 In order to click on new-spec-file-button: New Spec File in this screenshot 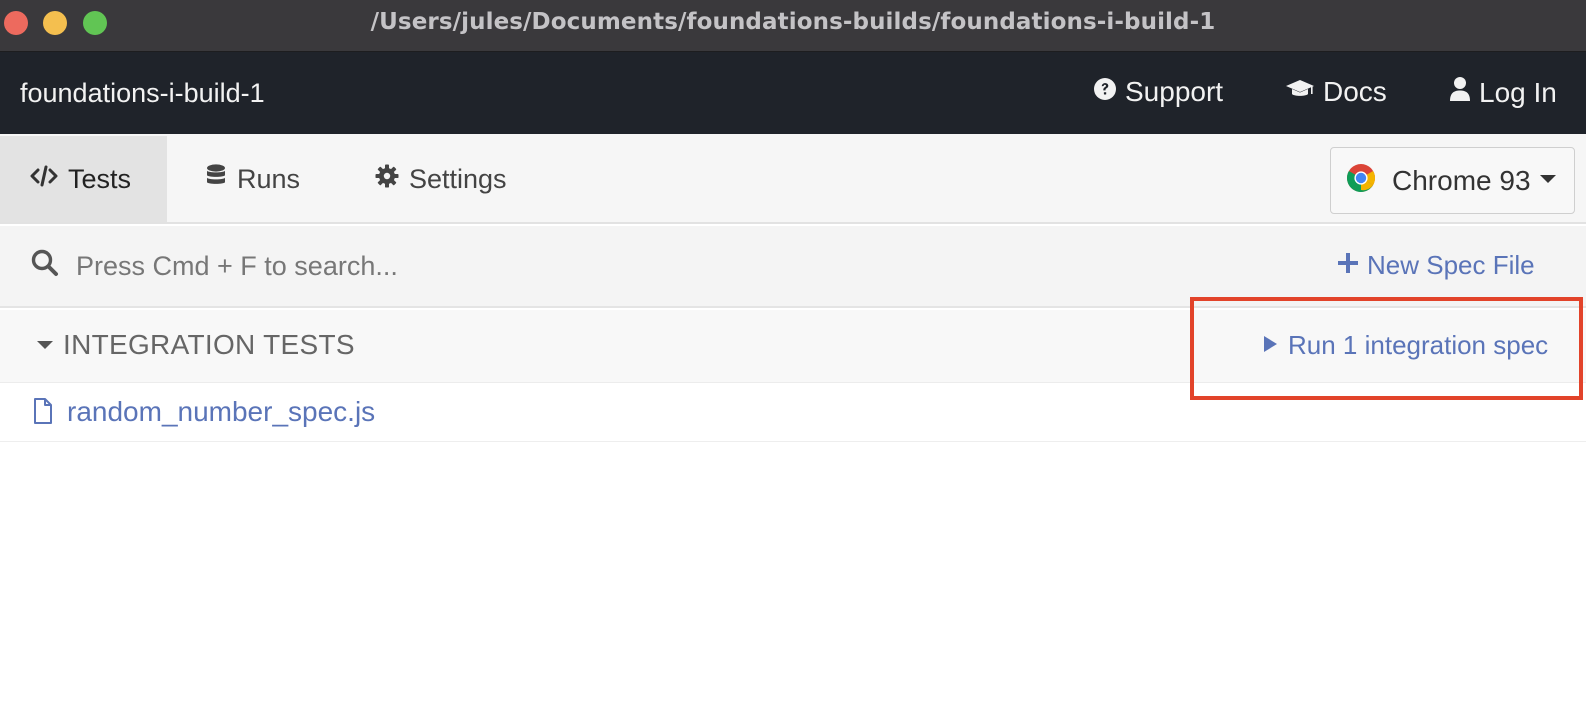, I will do `click(1436, 265)`.